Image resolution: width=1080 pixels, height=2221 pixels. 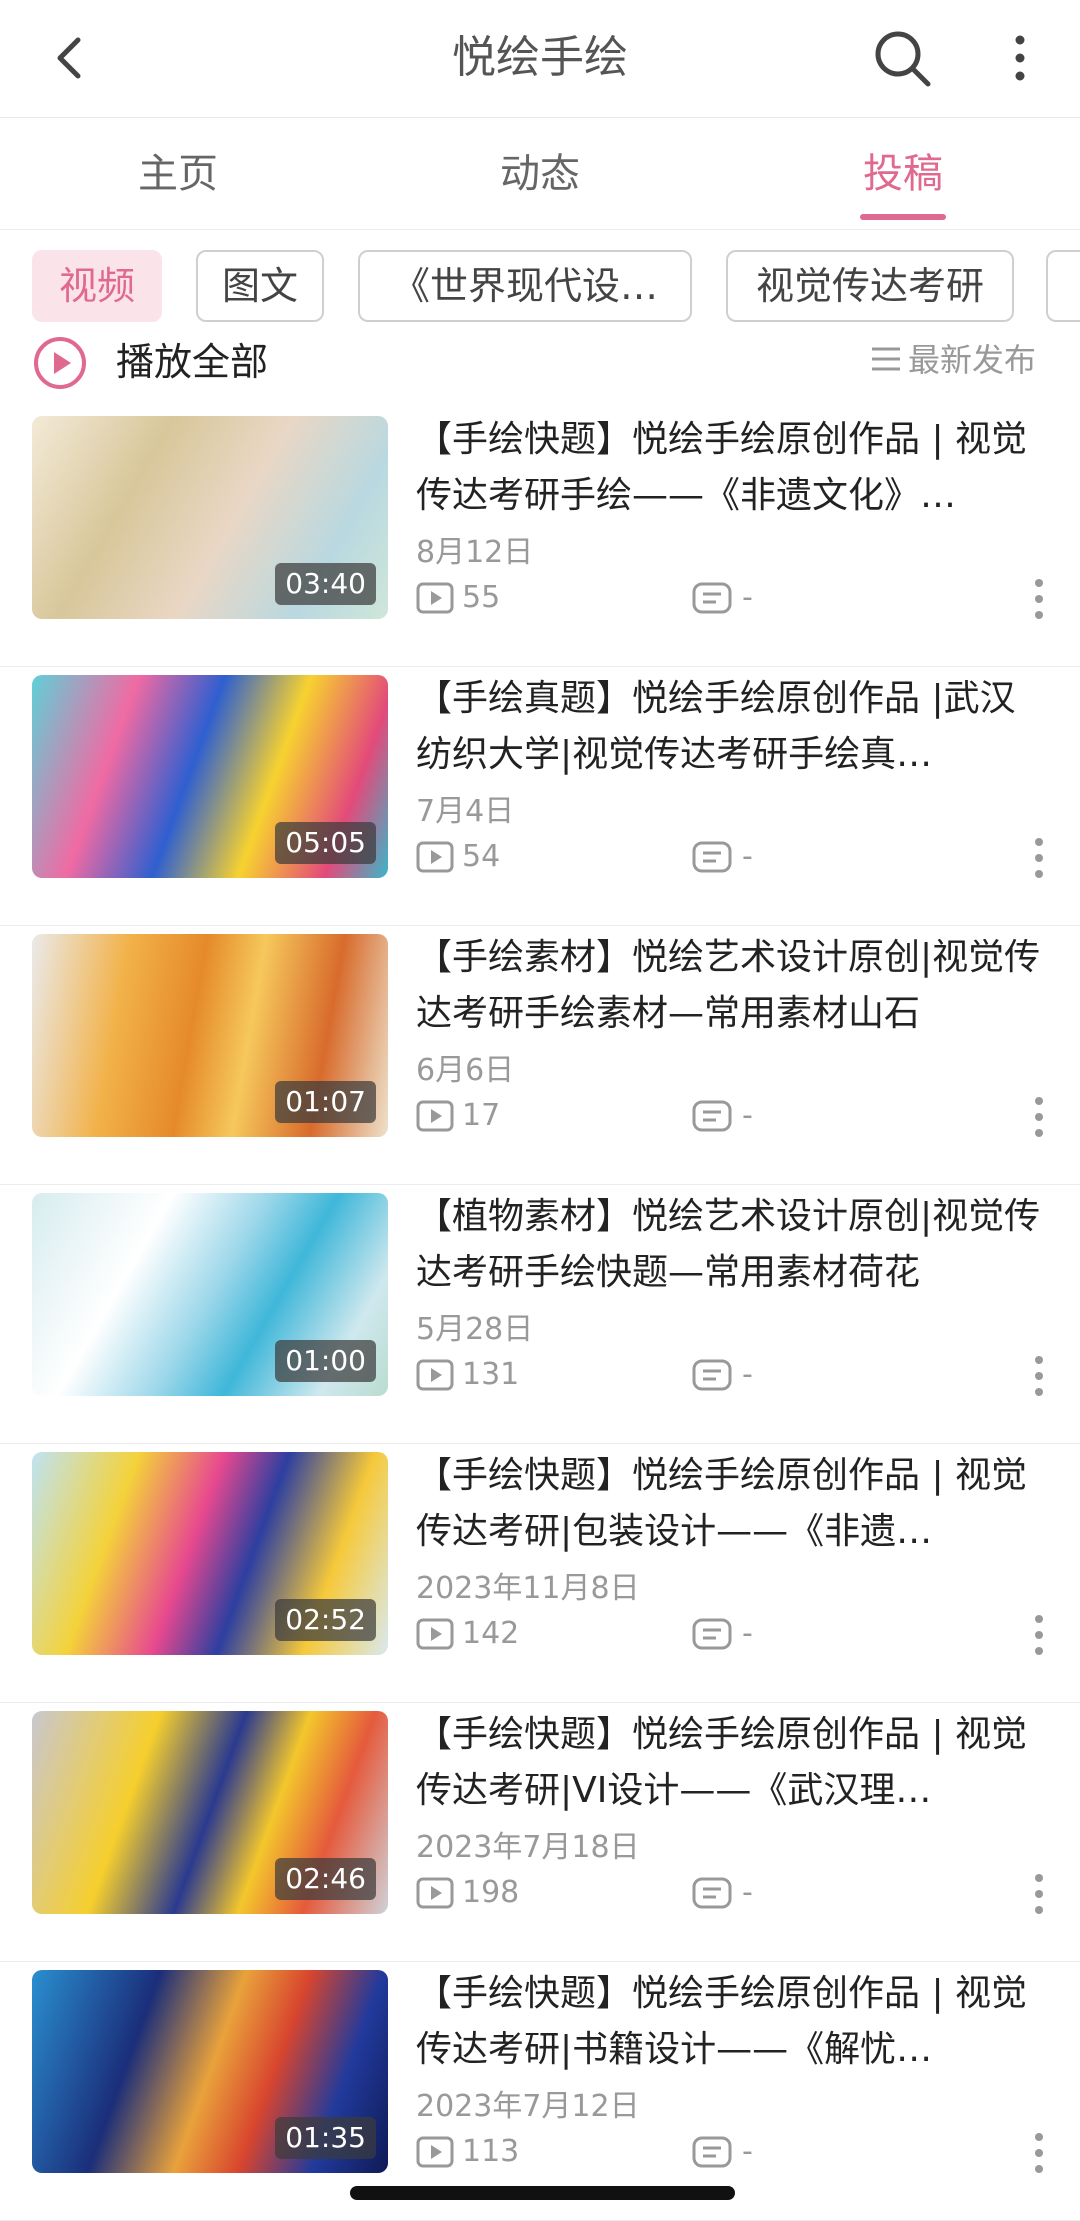 What do you see at coordinates (903, 174) in the screenshot?
I see `tab-submissions: 投稿` at bounding box center [903, 174].